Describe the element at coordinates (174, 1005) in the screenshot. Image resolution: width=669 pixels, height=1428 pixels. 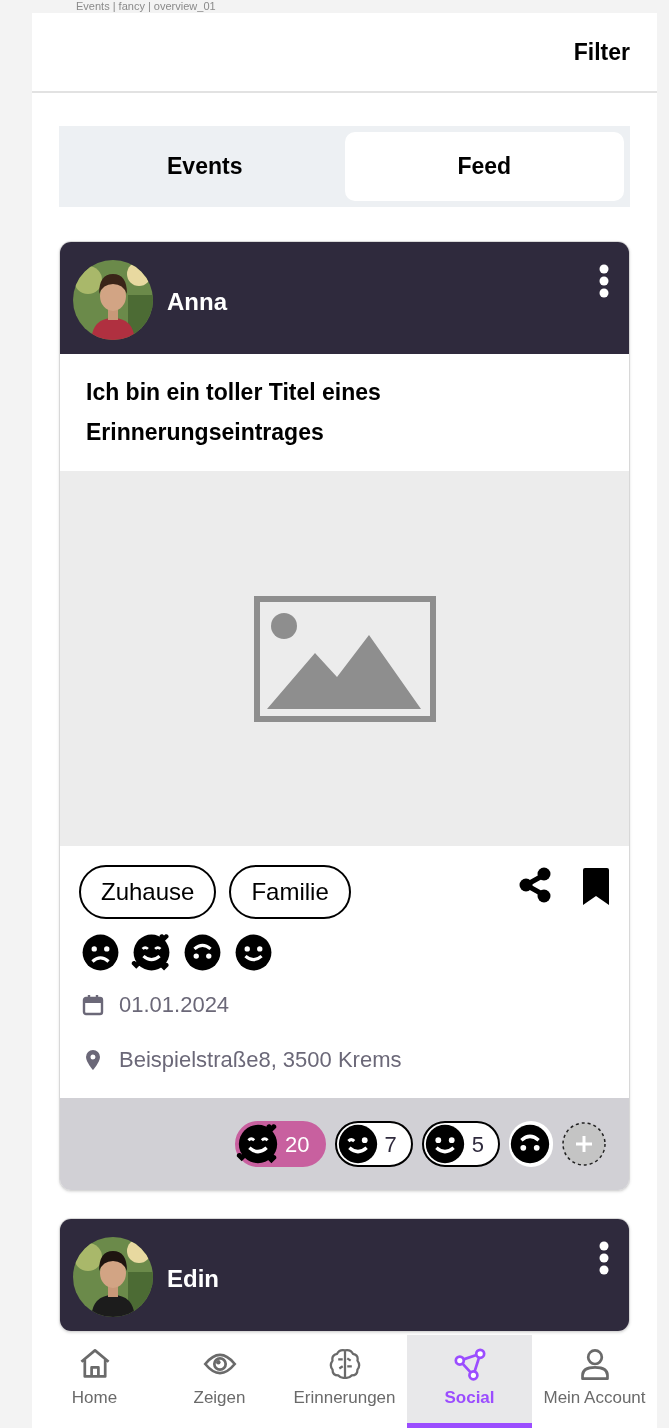
I see `post-date: 01.01.2024` at that location.